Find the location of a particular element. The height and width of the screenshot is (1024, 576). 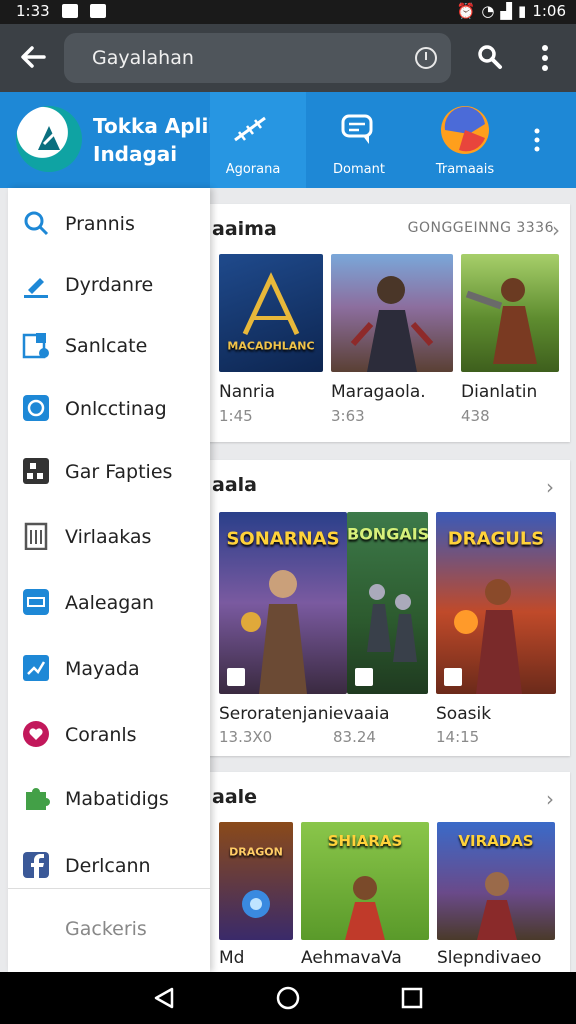

game-name: Seroratenjani is located at coordinates (276, 714).